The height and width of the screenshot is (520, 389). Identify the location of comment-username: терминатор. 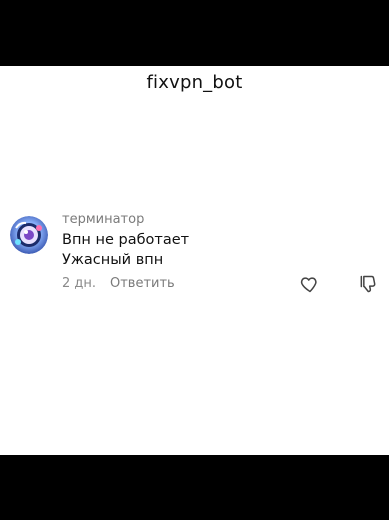
(103, 219).